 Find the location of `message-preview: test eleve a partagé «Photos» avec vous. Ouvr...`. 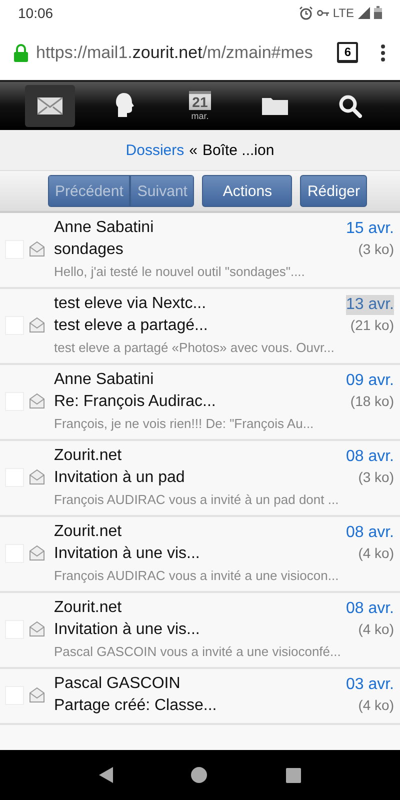

message-preview: test eleve a partagé «Photos» avec vous. Ouvr... is located at coordinates (195, 348).